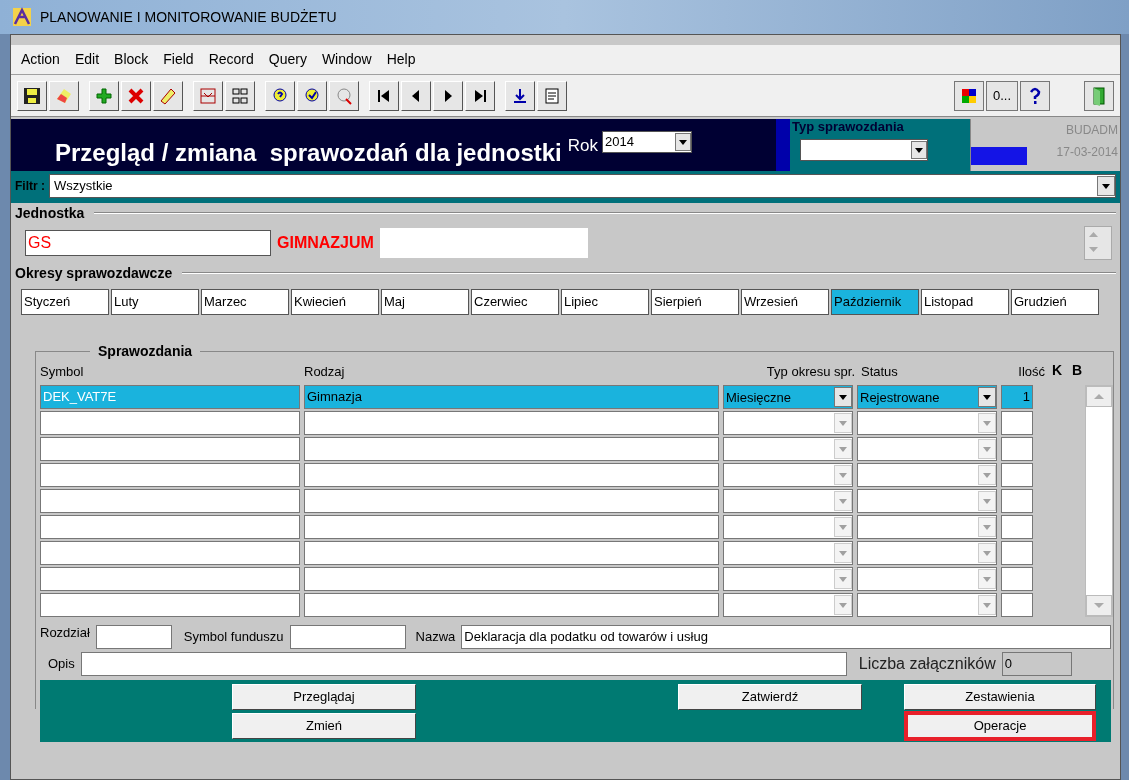 This screenshot has height=780, width=1129. Describe the element at coordinates (325, 243) in the screenshot. I see `unit-name: GIMNAZJUM` at that location.